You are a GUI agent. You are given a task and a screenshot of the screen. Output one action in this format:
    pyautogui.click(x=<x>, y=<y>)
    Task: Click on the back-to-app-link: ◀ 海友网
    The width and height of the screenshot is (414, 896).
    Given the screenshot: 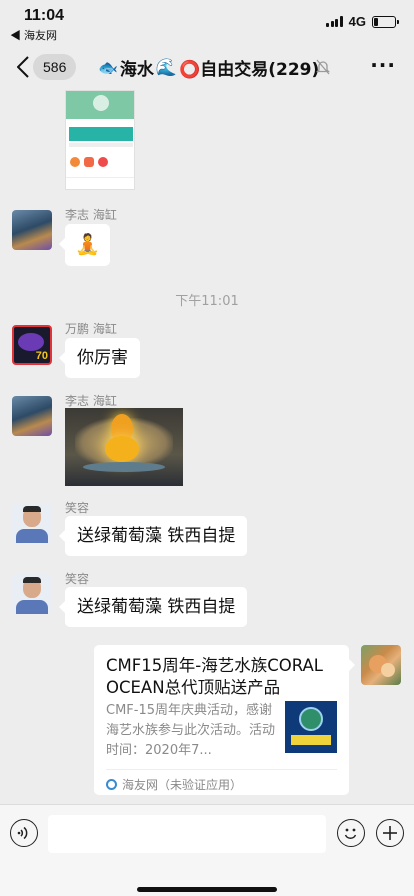 What is the action you would take?
    pyautogui.click(x=33, y=35)
    